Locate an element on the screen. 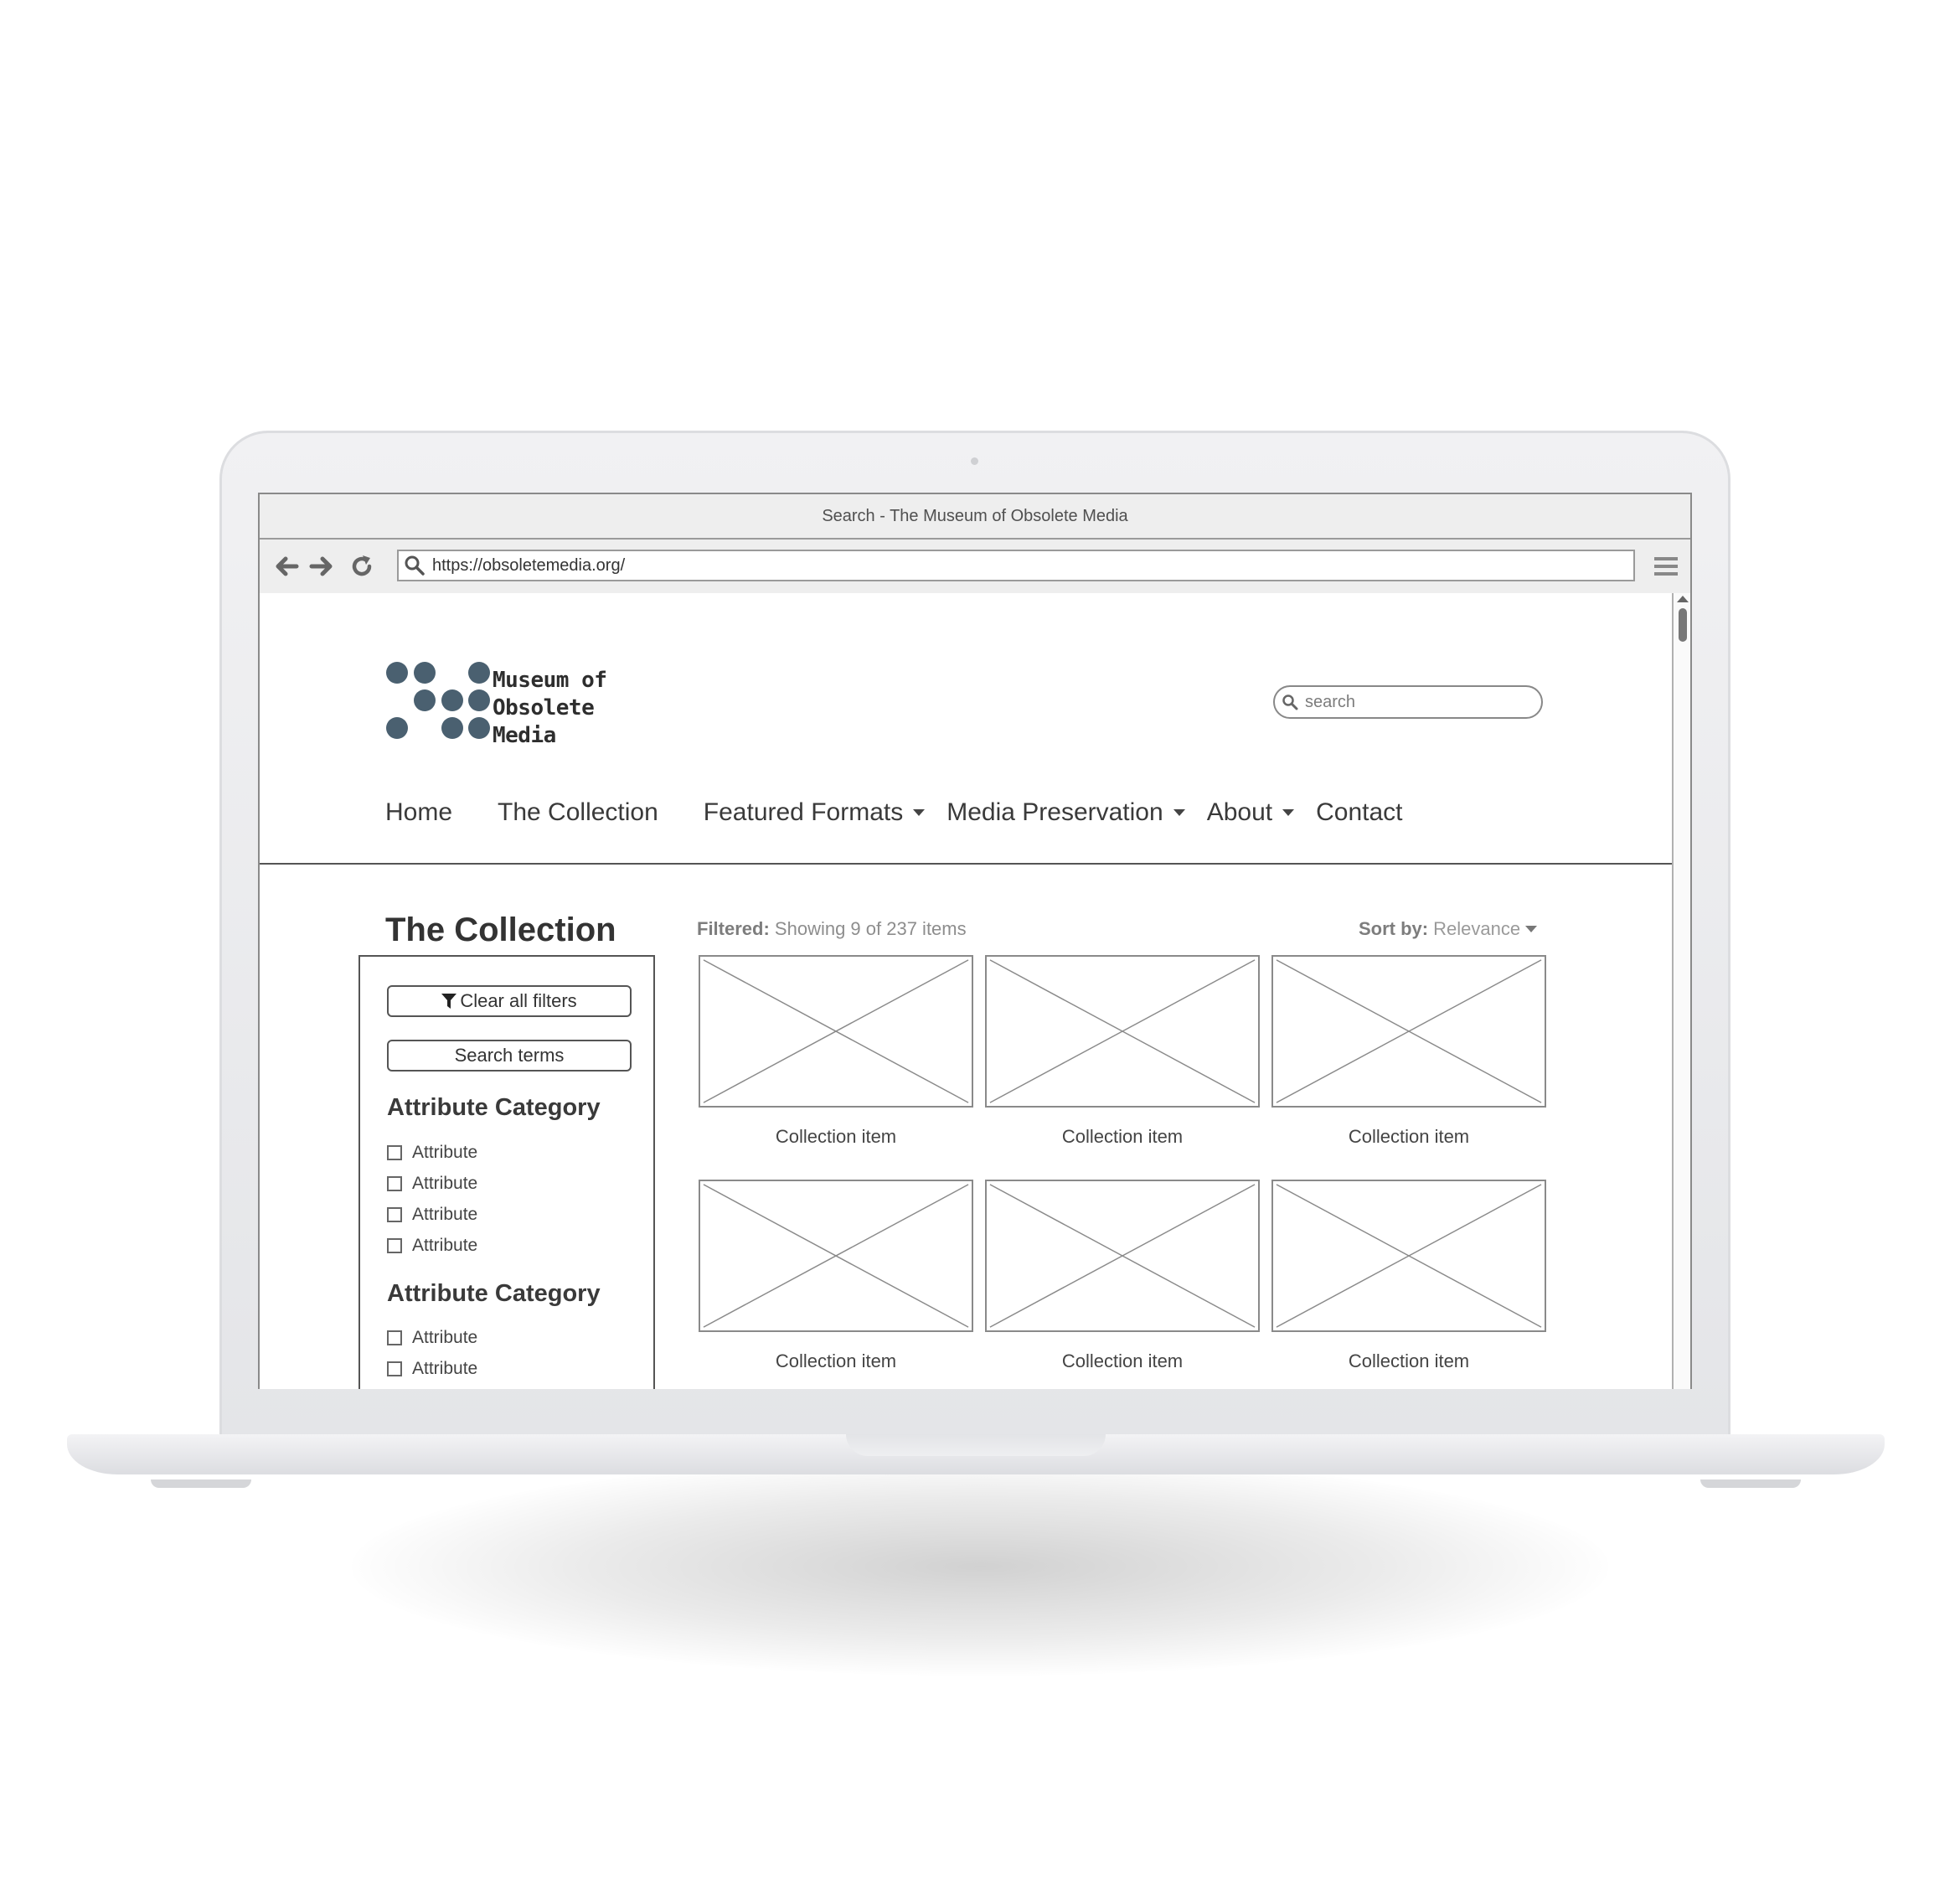  nav-label: Media Preservation is located at coordinates (1054, 812).